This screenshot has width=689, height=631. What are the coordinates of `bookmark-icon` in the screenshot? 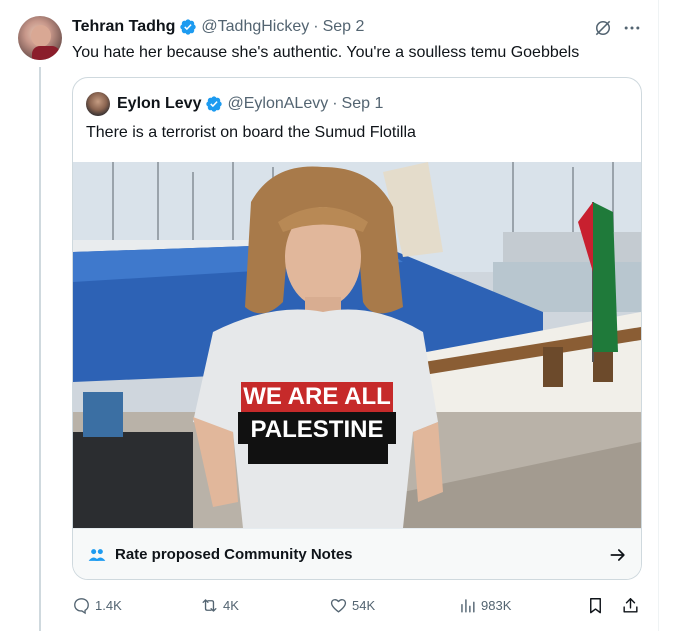 It's located at (595, 605).